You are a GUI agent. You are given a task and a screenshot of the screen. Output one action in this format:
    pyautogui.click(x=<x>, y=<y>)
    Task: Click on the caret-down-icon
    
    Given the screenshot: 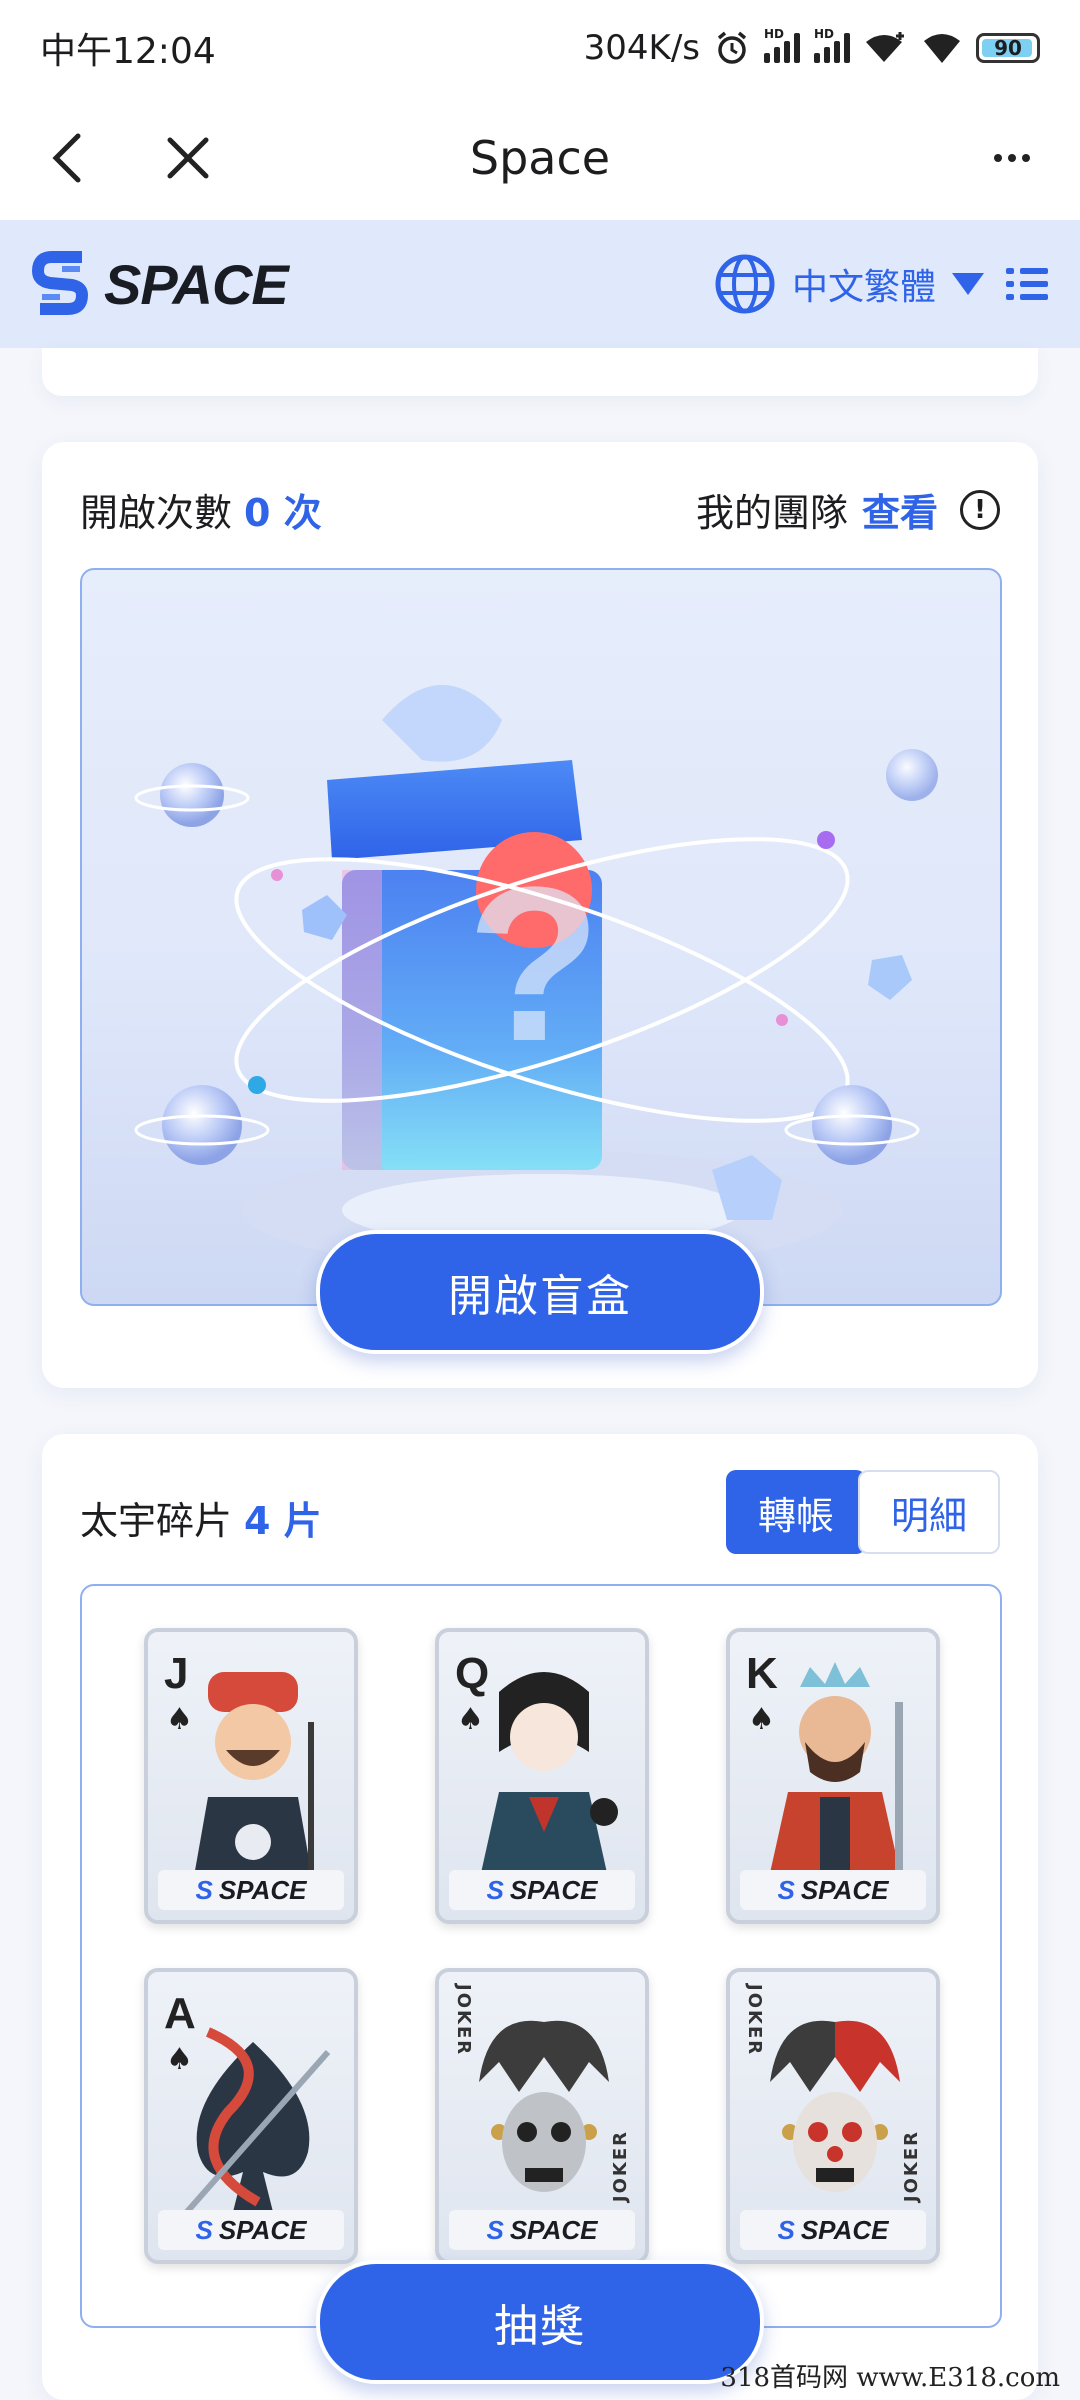 What is the action you would take?
    pyautogui.click(x=968, y=284)
    